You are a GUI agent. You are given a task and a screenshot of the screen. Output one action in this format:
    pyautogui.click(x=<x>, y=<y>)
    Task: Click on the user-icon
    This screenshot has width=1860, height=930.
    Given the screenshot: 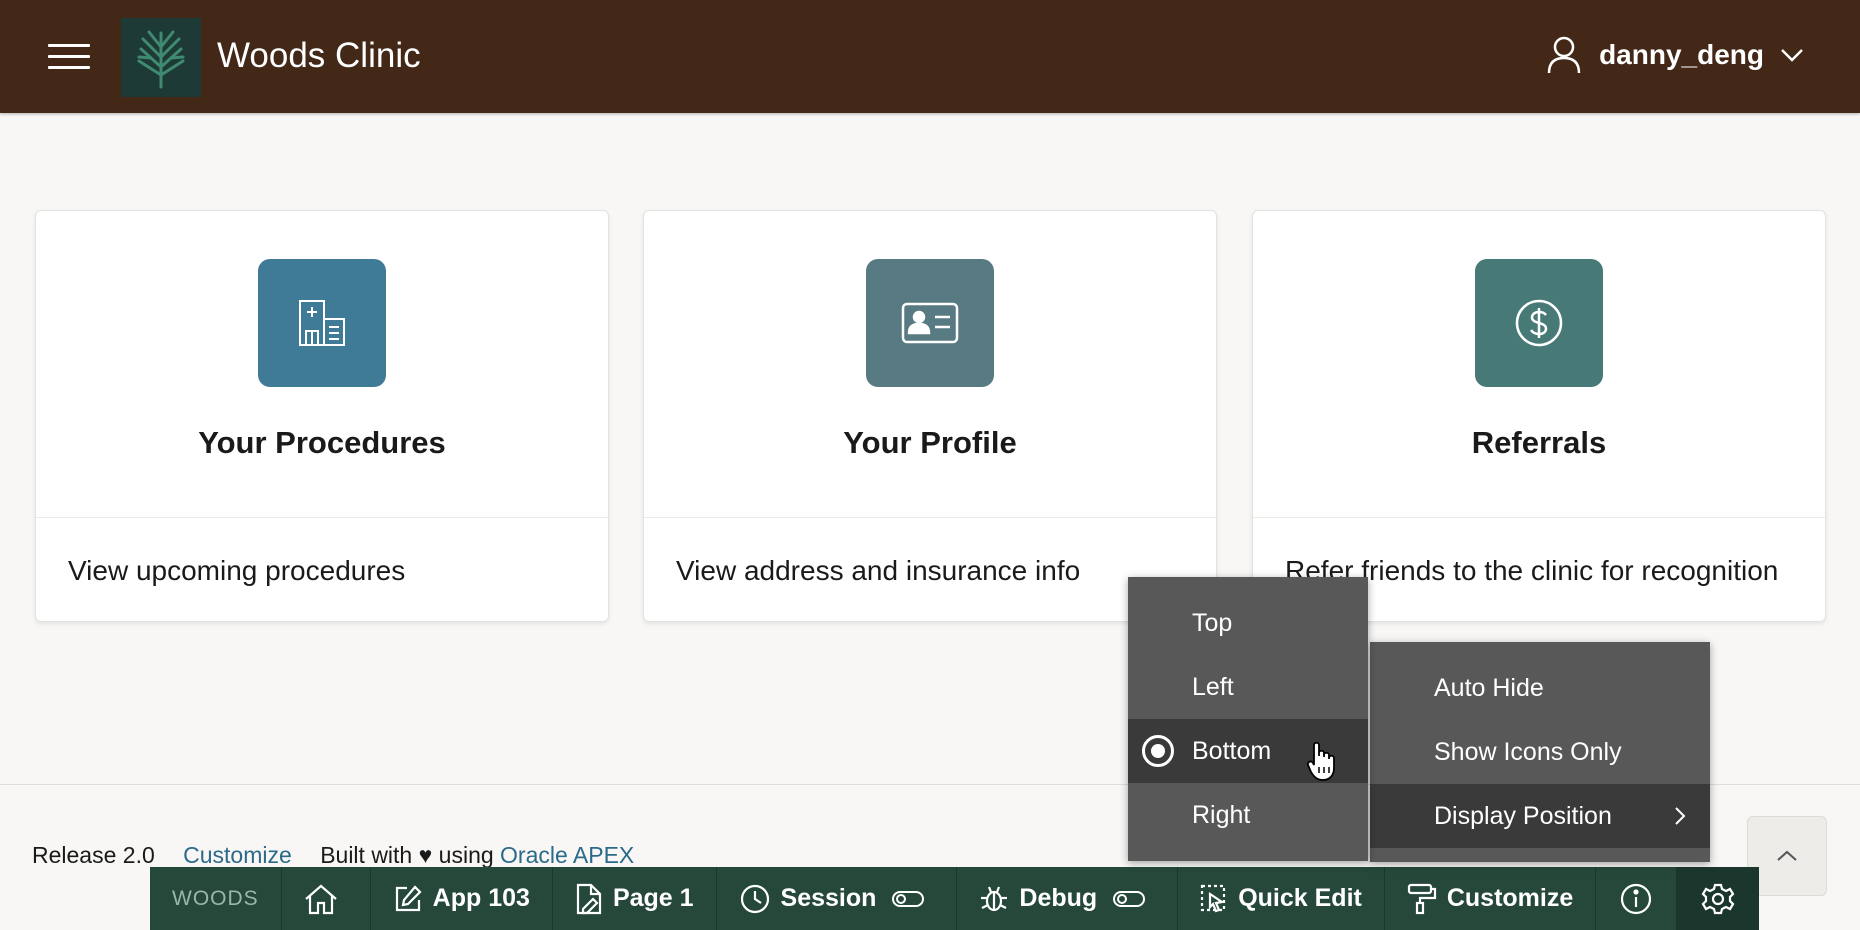 What is the action you would take?
    pyautogui.click(x=1564, y=55)
    